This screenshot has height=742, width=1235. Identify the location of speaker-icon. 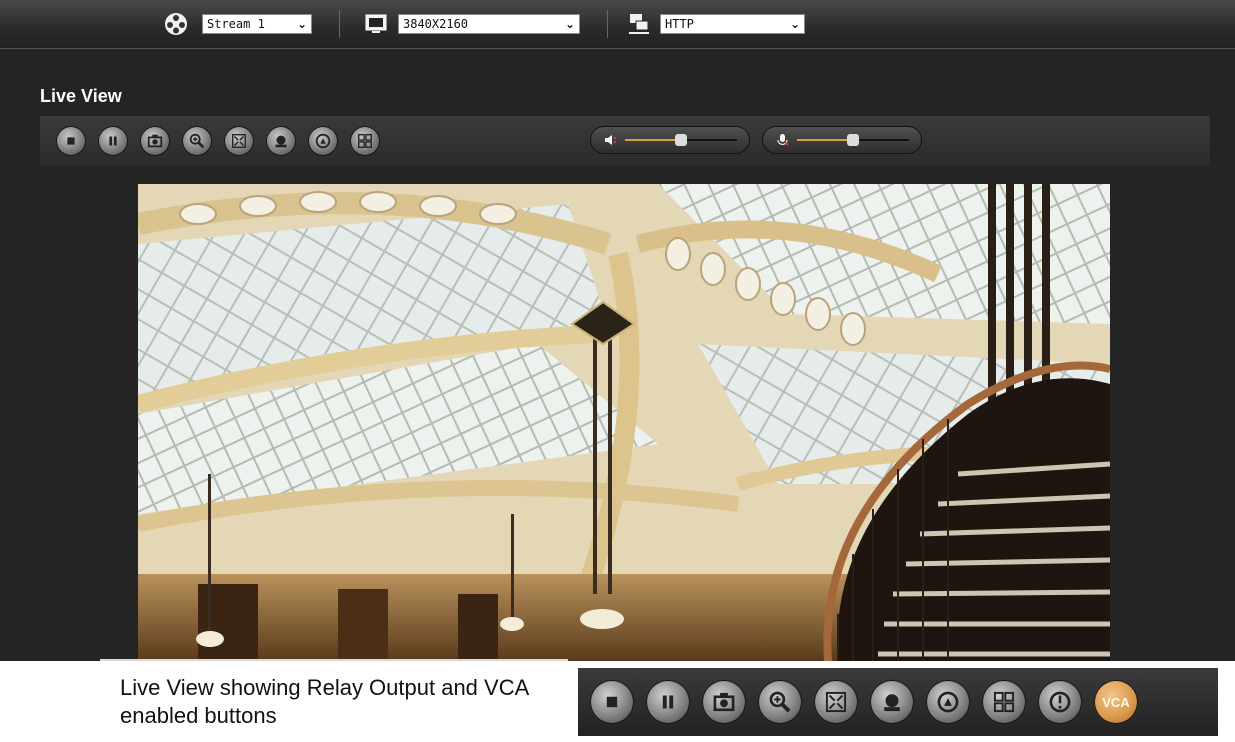
(611, 140).